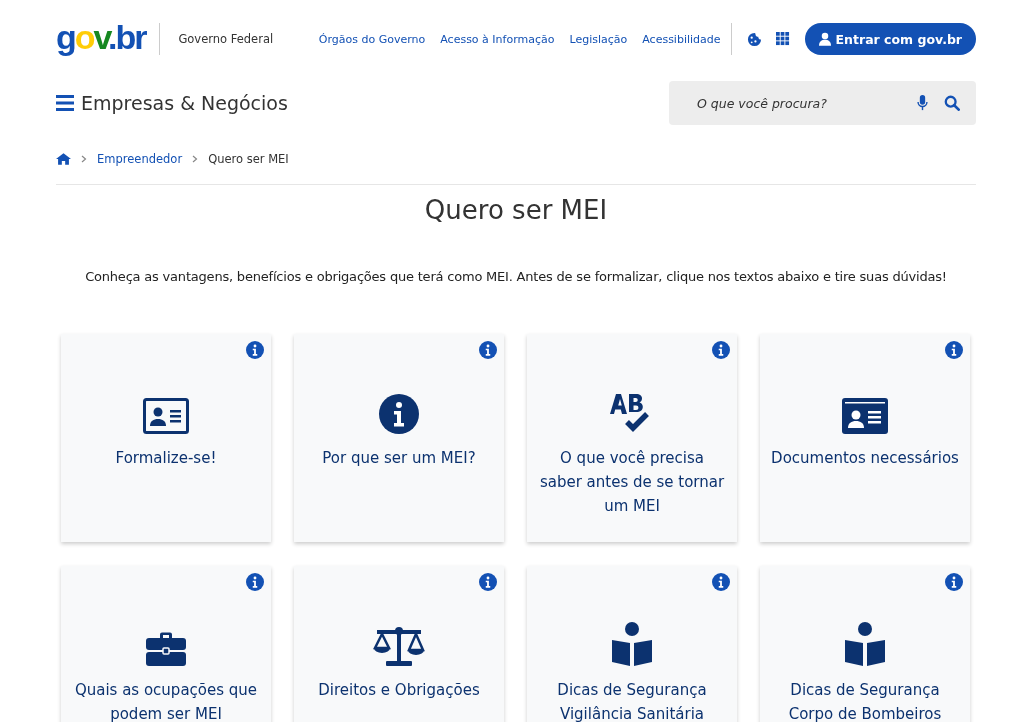  Describe the element at coordinates (166, 649) in the screenshot. I see `briefcase-icon` at that location.